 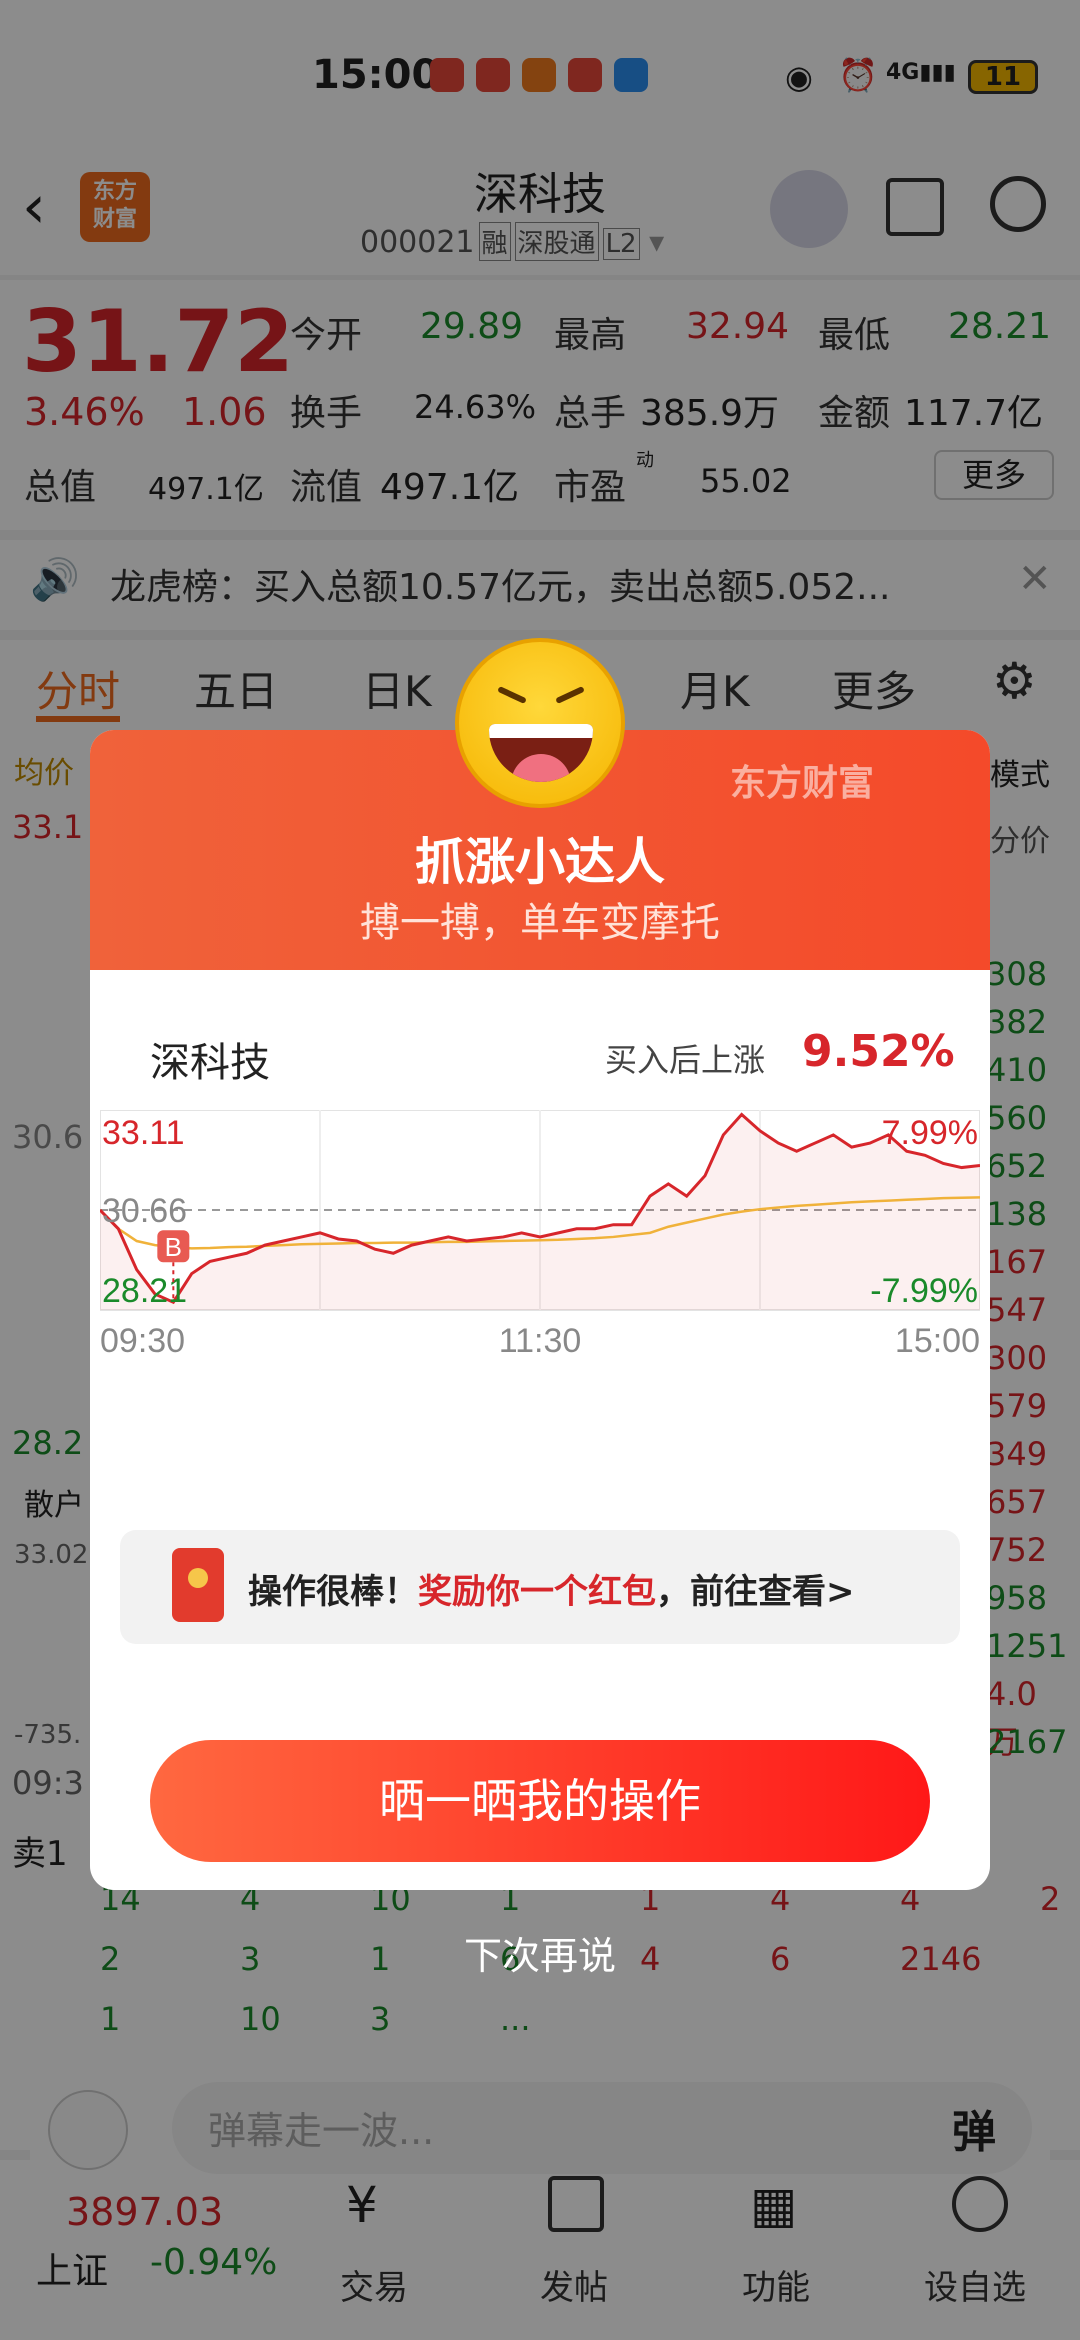 I want to click on red-packet-icon, so click(x=198, y=1585).